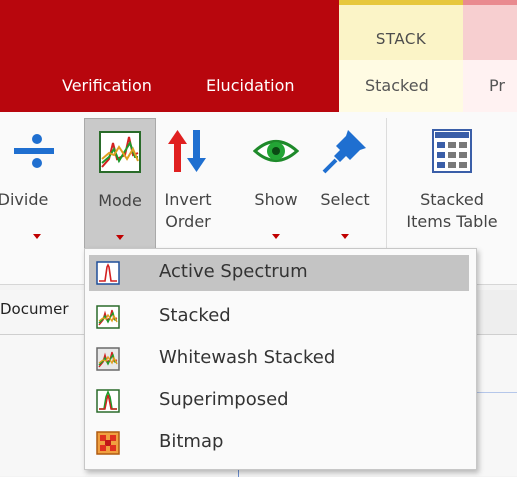 The image size is (517, 477). Describe the element at coordinates (24, 199) in the screenshot. I see `divide-label: Divide` at that location.